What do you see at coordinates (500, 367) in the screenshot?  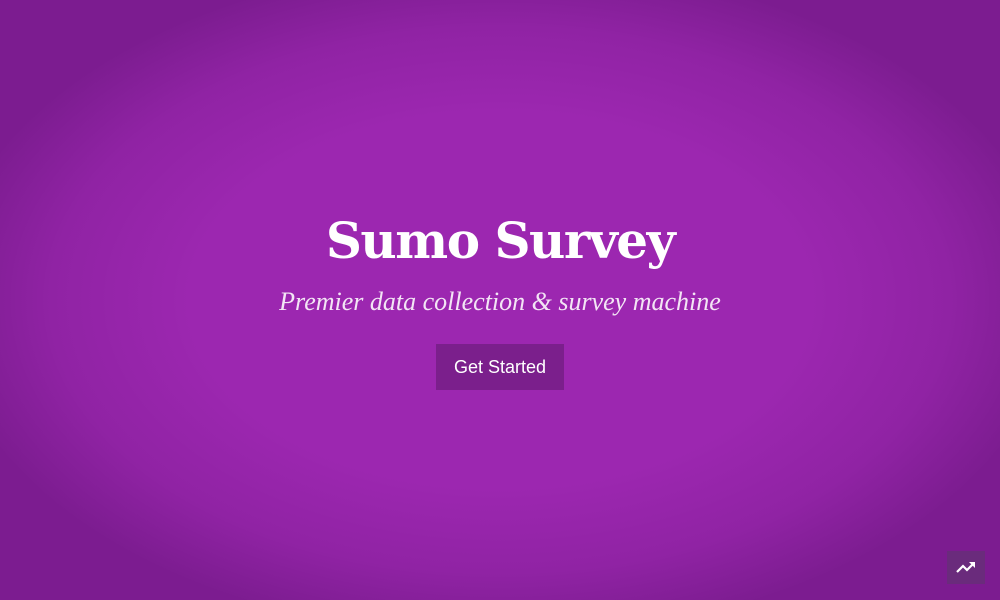 I see `get-started-button: Get Started` at bounding box center [500, 367].